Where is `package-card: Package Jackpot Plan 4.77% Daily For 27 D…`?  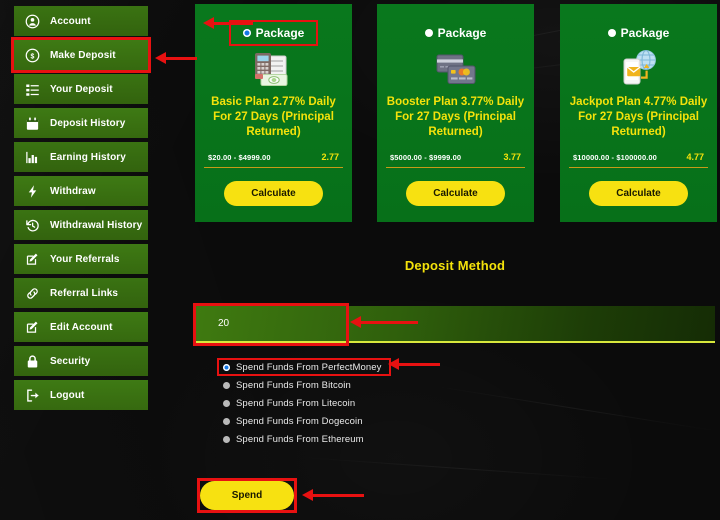
package-card: Package Jackpot Plan 4.77% Daily For 27 D… is located at coordinates (638, 113).